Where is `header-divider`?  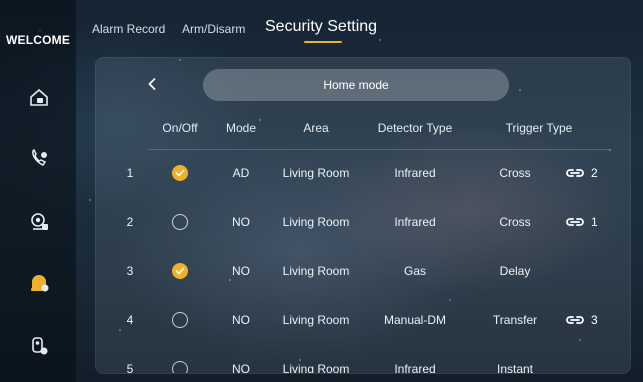
header-divider is located at coordinates (379, 149).